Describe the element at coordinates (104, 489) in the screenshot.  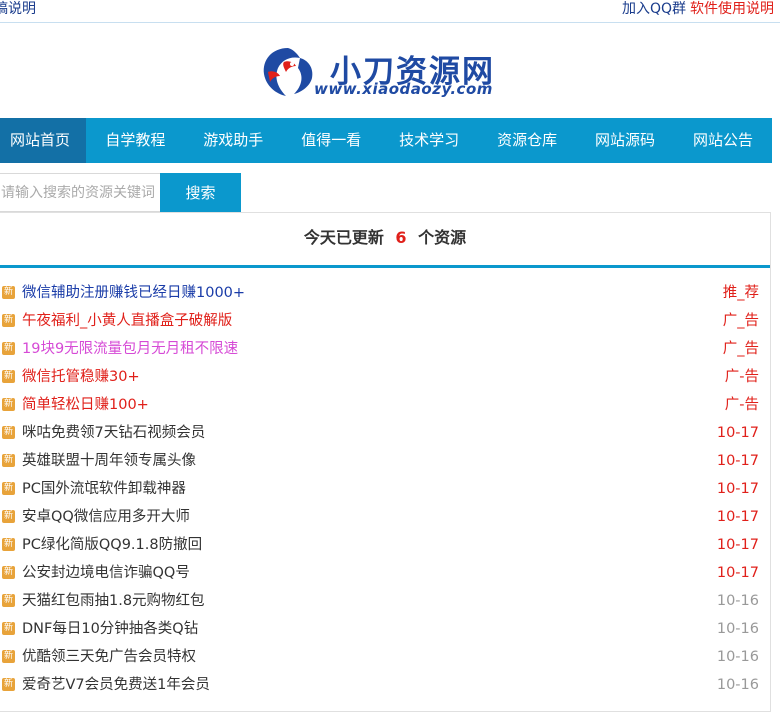
I see `list-item-title: PC国外流氓软件卸载神器` at that location.